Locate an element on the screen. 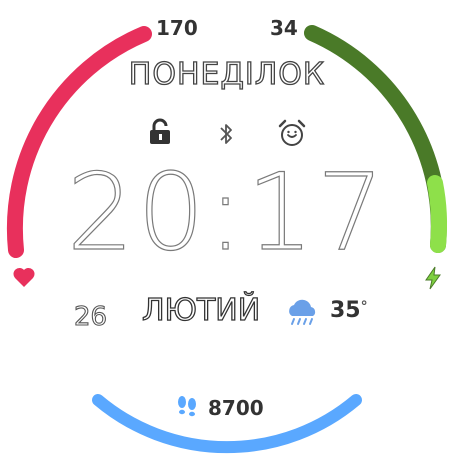 The image size is (454, 454). month-label: ЛЮТИЙ is located at coordinates (201, 310).